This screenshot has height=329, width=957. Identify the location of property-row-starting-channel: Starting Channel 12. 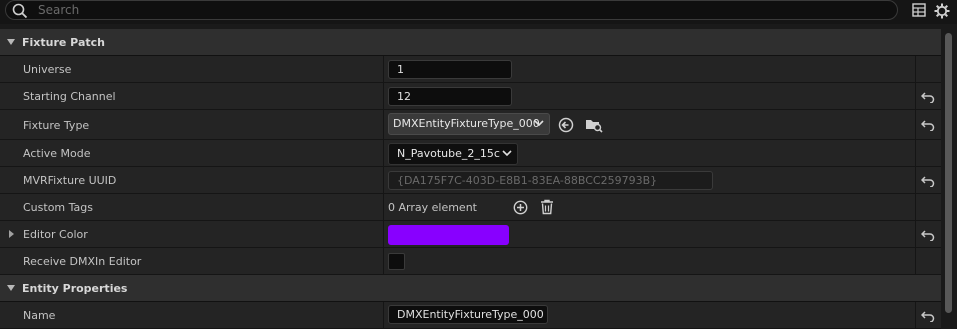
(470, 96).